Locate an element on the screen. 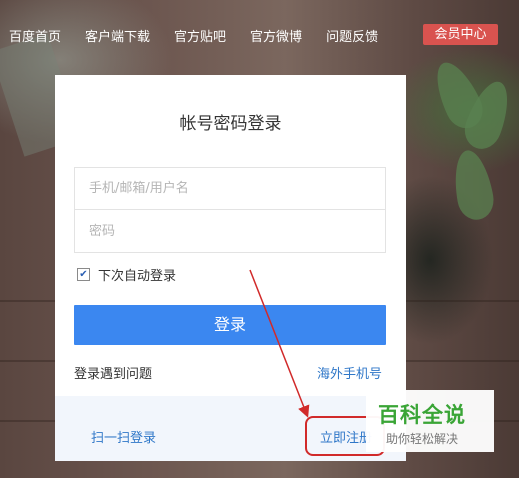 Image resolution: width=519 pixels, height=478 pixels. register-link: 立即注册 is located at coordinates (346, 436).